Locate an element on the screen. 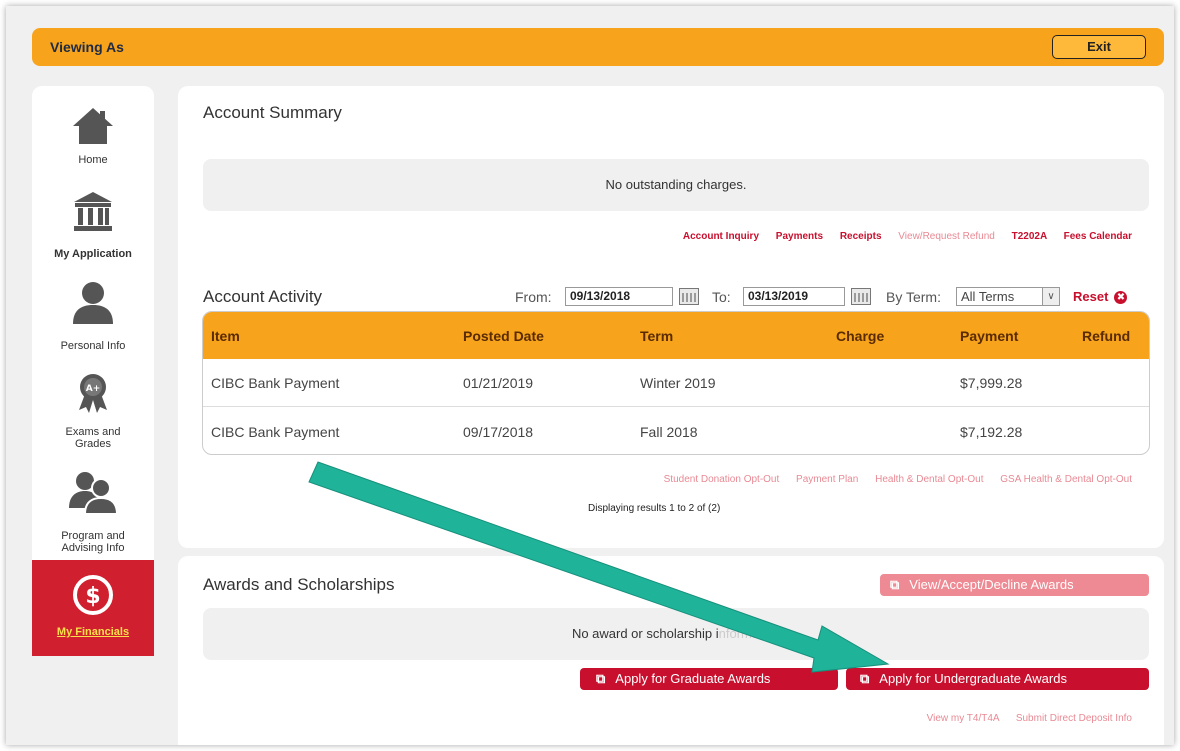 The width and height of the screenshot is (1180, 751). view-accept-decline-awards-button: ⧉ View/Accept/Decline Awards is located at coordinates (1014, 585).